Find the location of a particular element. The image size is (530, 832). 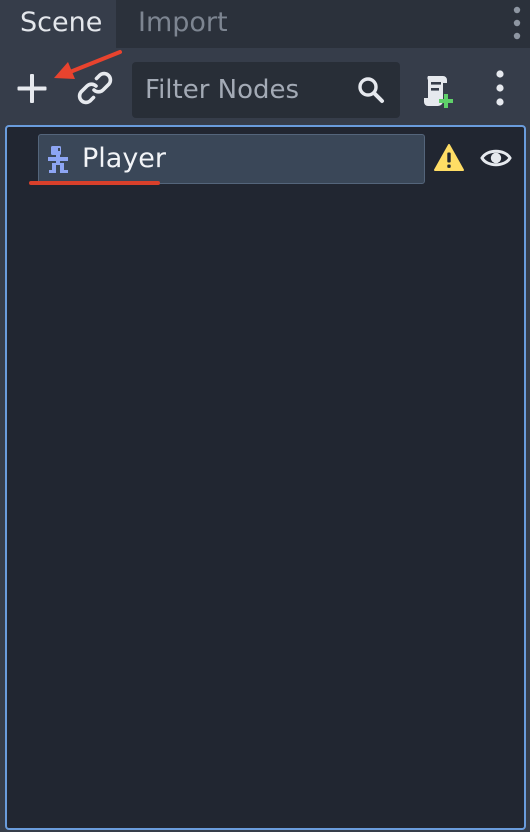

vertical-ellipsis-icon is located at coordinates (500, 88).